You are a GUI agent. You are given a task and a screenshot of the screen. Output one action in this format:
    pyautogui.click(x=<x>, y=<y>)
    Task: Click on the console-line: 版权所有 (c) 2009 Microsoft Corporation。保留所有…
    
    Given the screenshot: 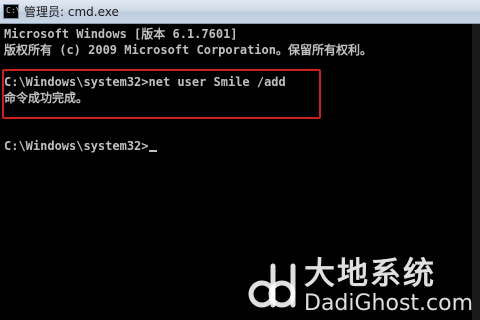 What is the action you would take?
    pyautogui.click(x=188, y=50)
    